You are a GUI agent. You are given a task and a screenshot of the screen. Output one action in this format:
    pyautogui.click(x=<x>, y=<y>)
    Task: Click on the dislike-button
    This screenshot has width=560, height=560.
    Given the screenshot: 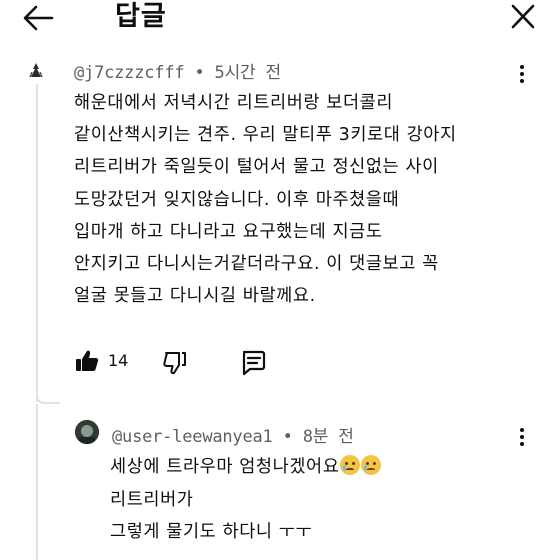 What is the action you would take?
    pyautogui.click(x=175, y=363)
    